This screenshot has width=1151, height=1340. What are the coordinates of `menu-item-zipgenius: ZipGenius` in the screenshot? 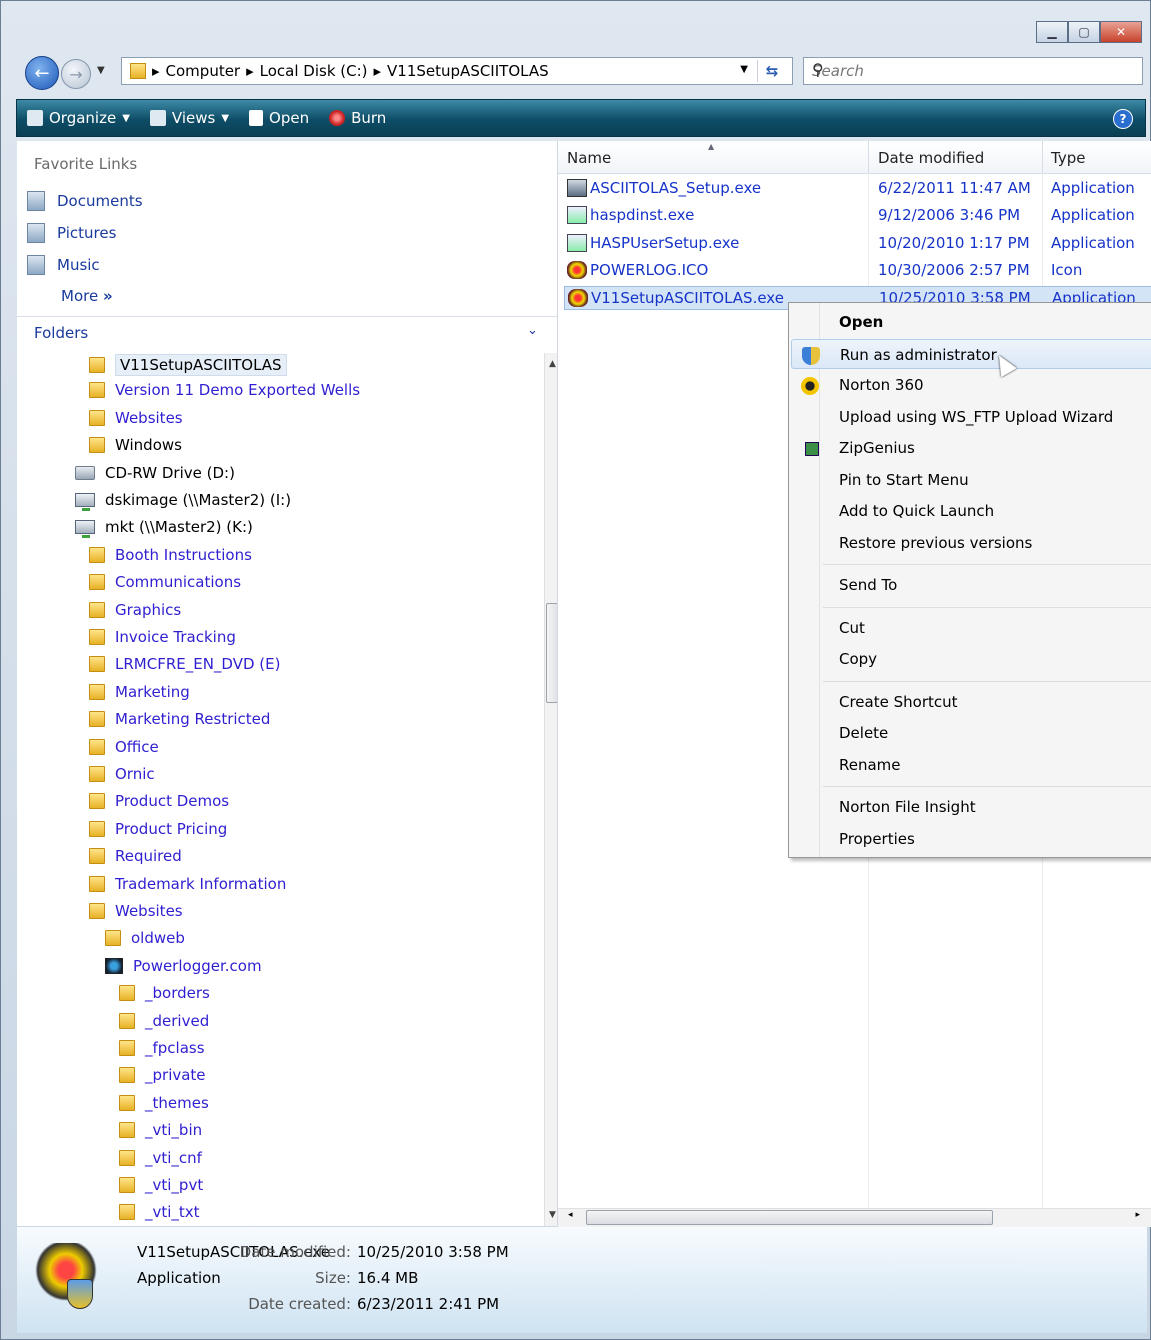 It's located at (971, 448).